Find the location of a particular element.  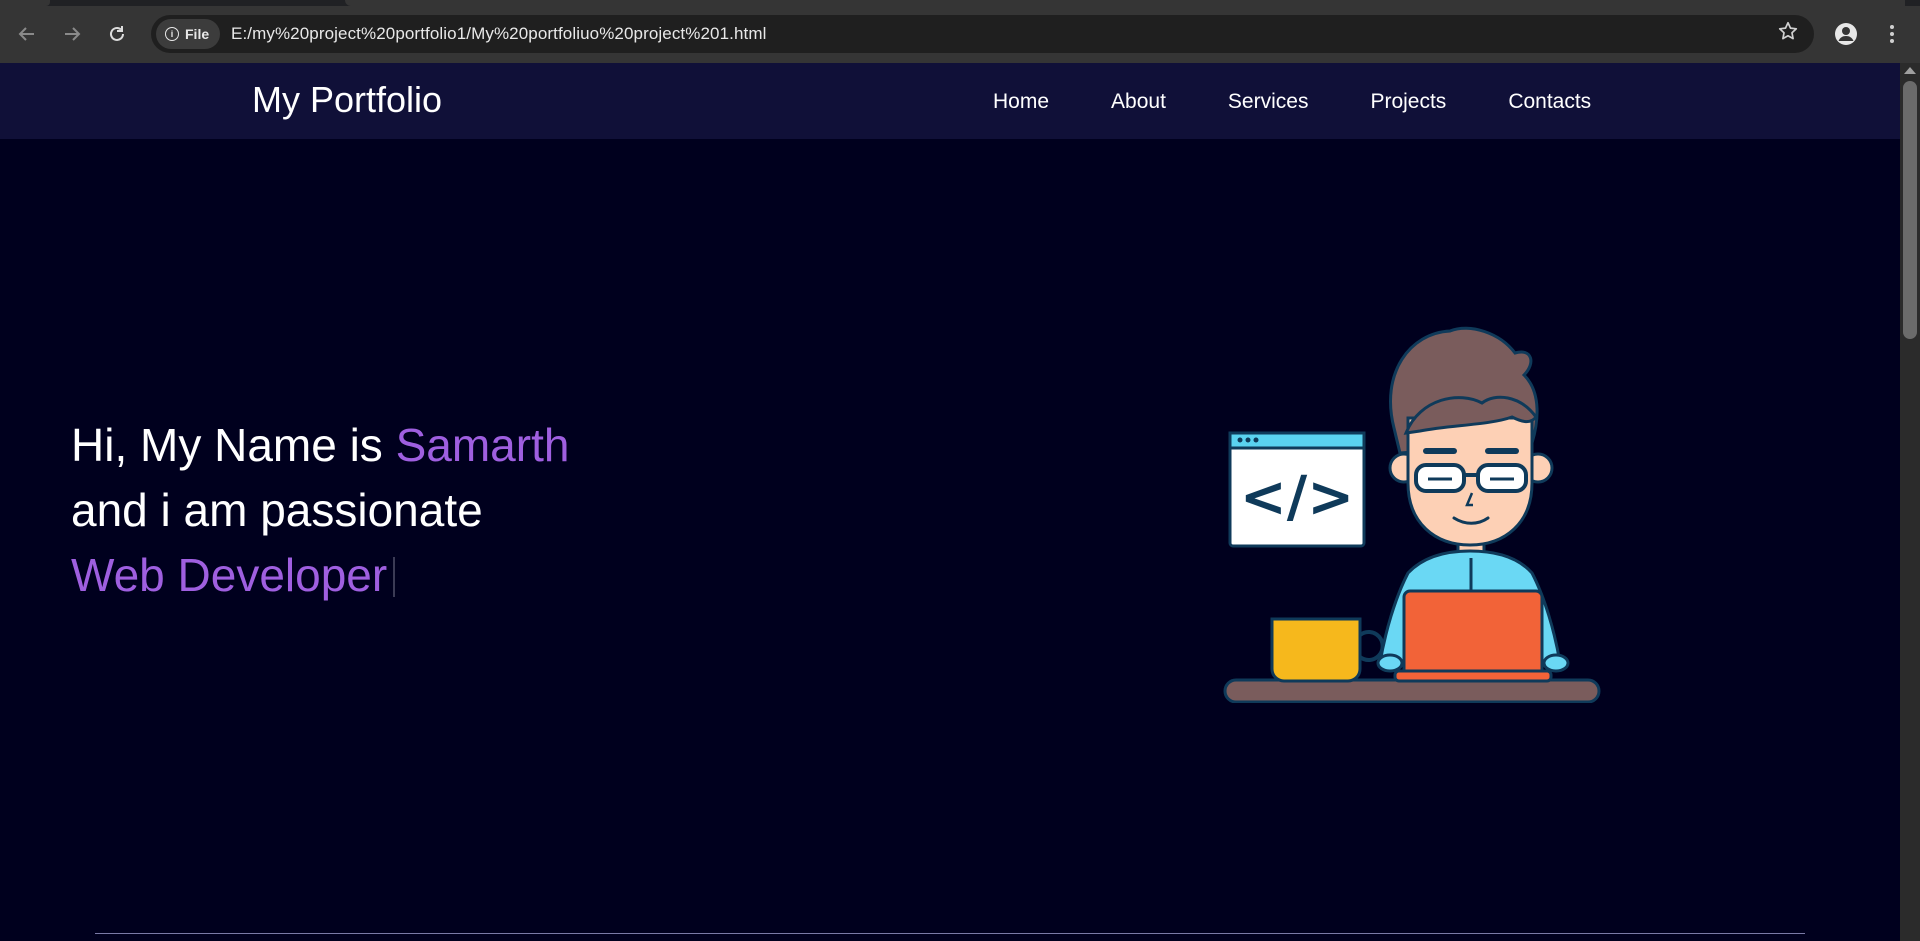

site-info-chip: i File is located at coordinates (188, 34).